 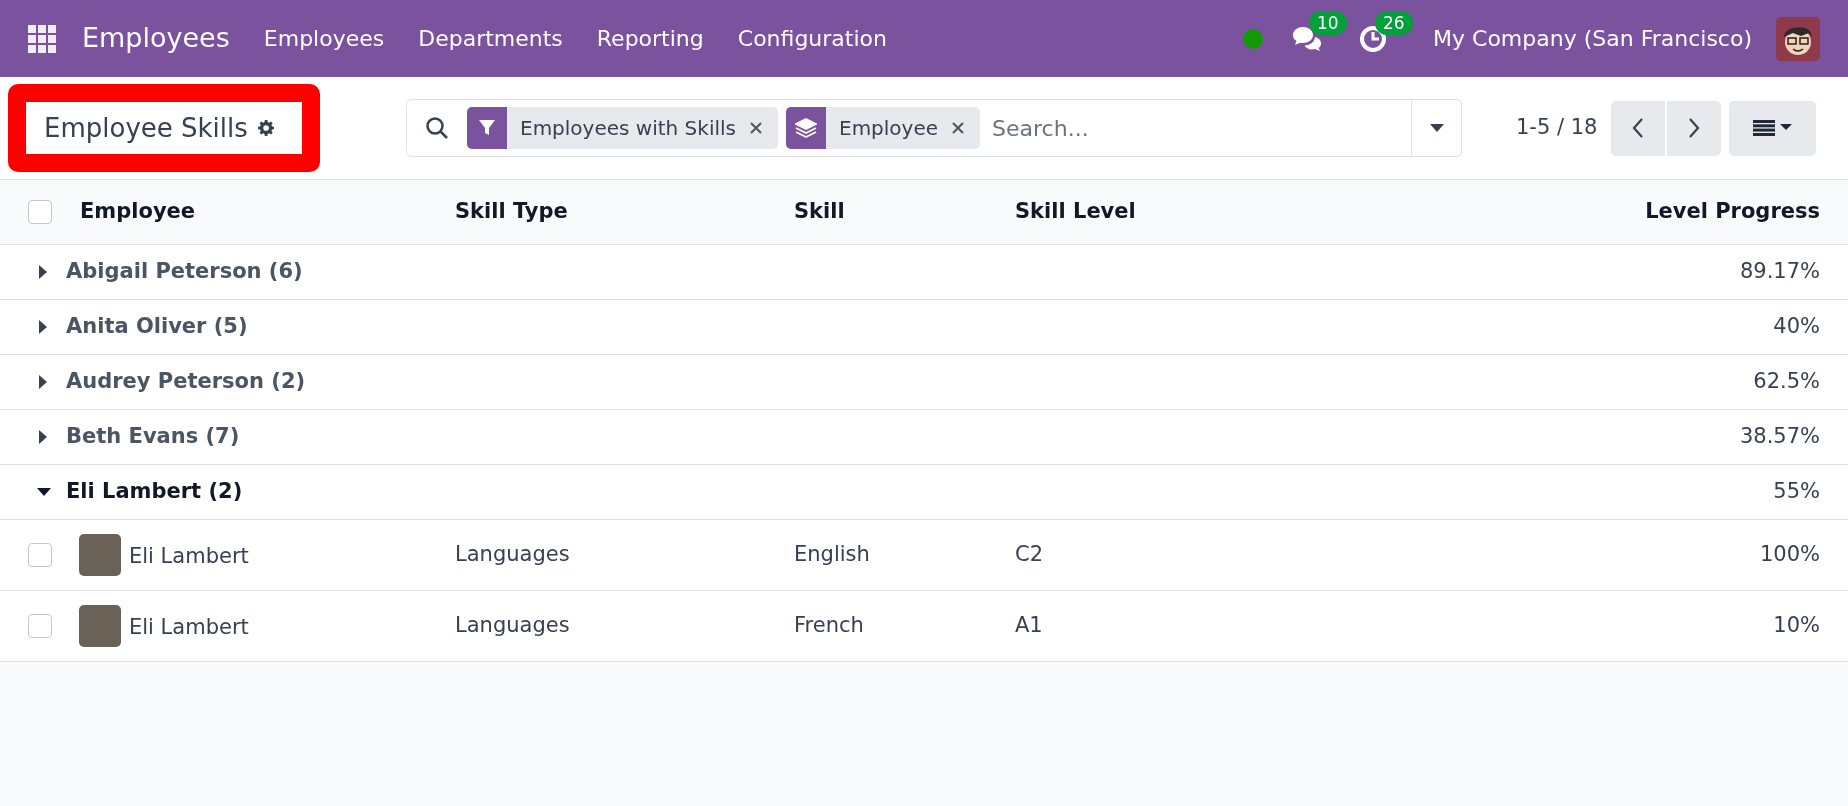 I want to click on list-view-button, so click(x=1773, y=128).